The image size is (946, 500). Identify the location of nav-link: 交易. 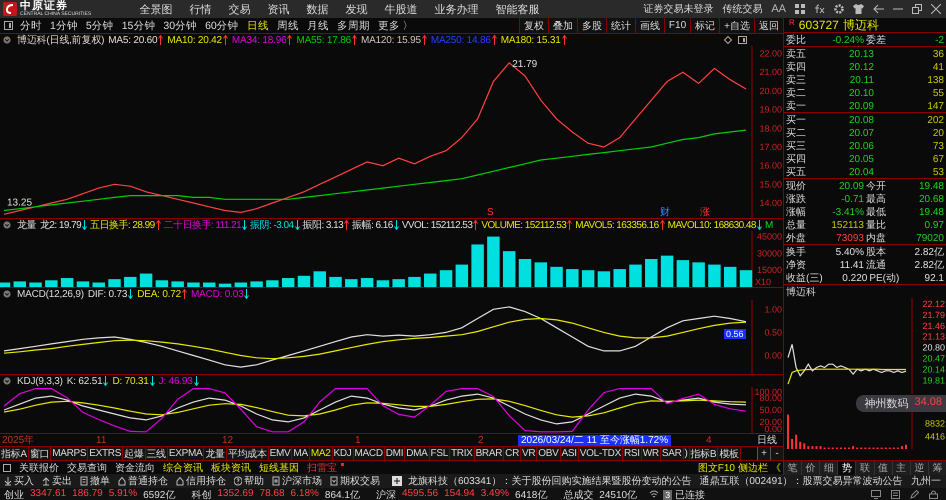
(239, 9).